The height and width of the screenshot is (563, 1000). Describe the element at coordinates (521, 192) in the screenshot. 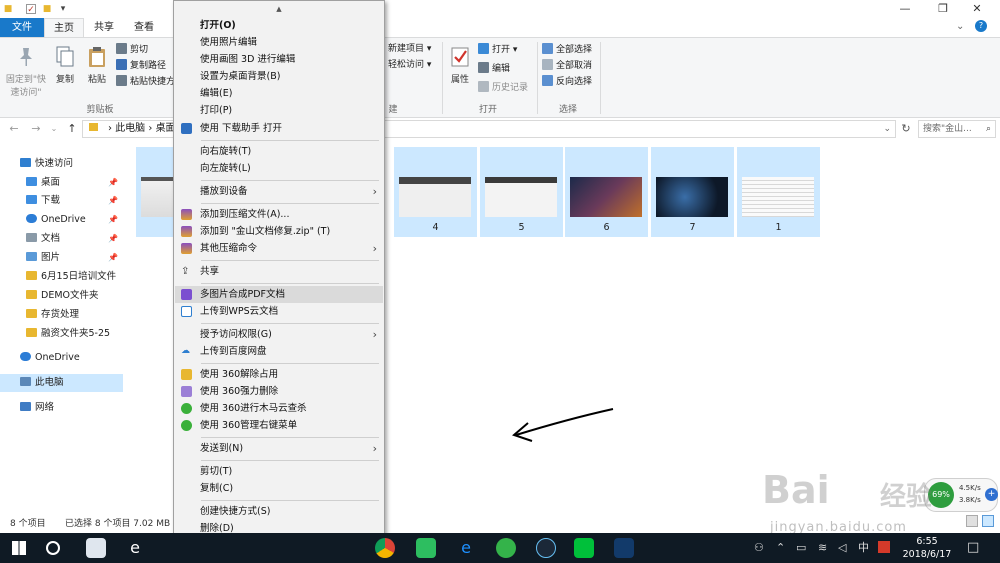

I see `file-thumbnail: 5` at that location.